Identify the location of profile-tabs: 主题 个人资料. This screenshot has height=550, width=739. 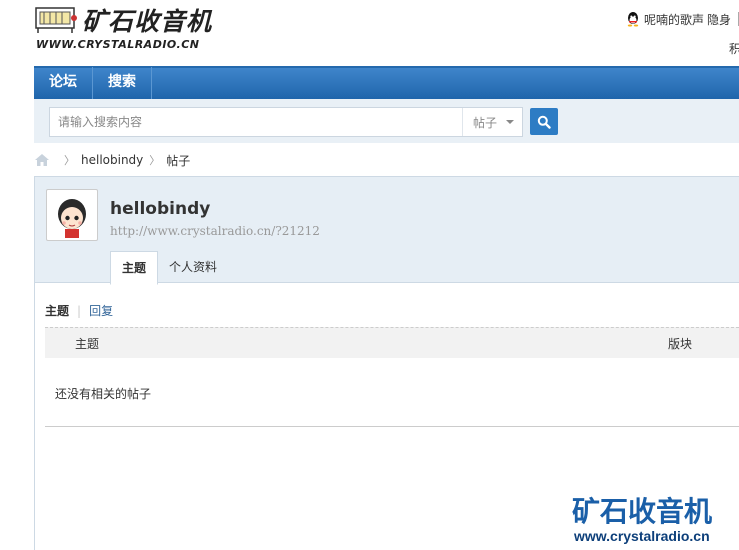
(169, 268).